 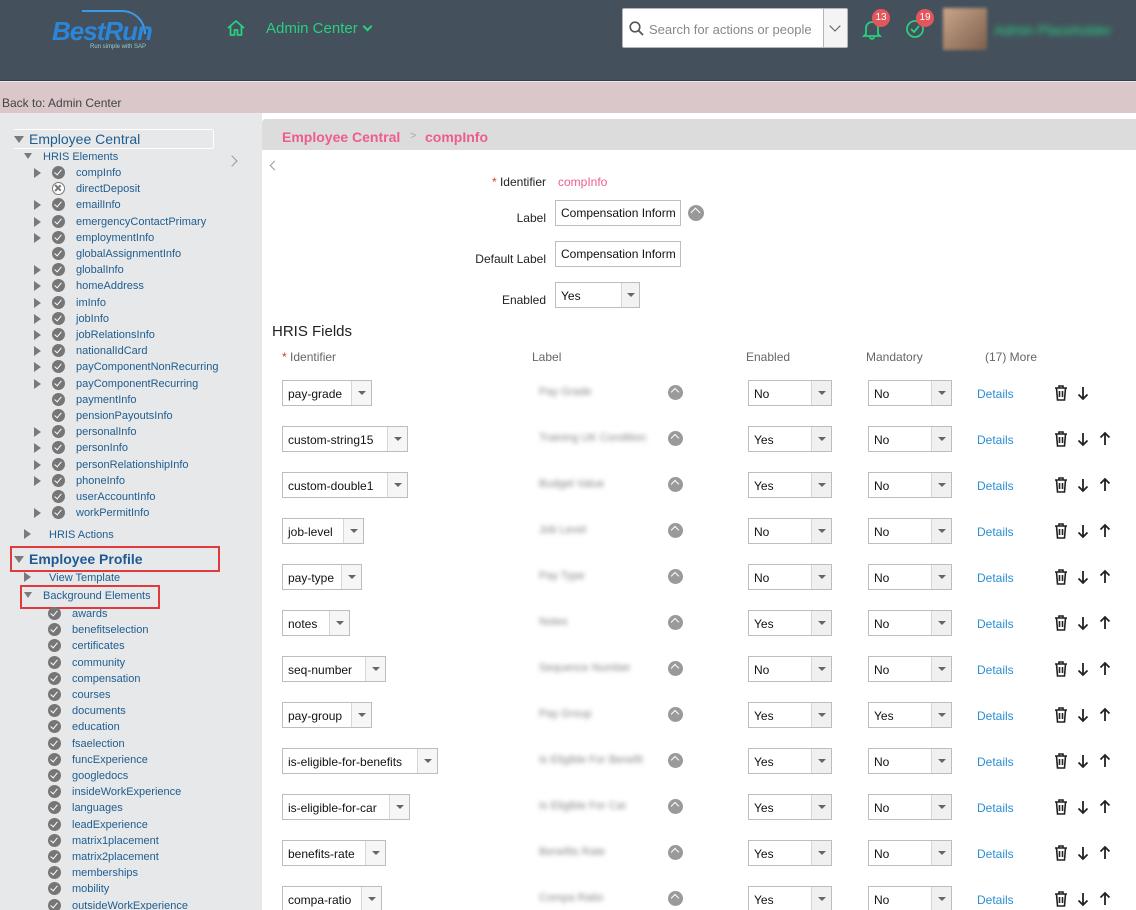 I want to click on sidebar-item-background-element: courses, so click(x=79, y=695).